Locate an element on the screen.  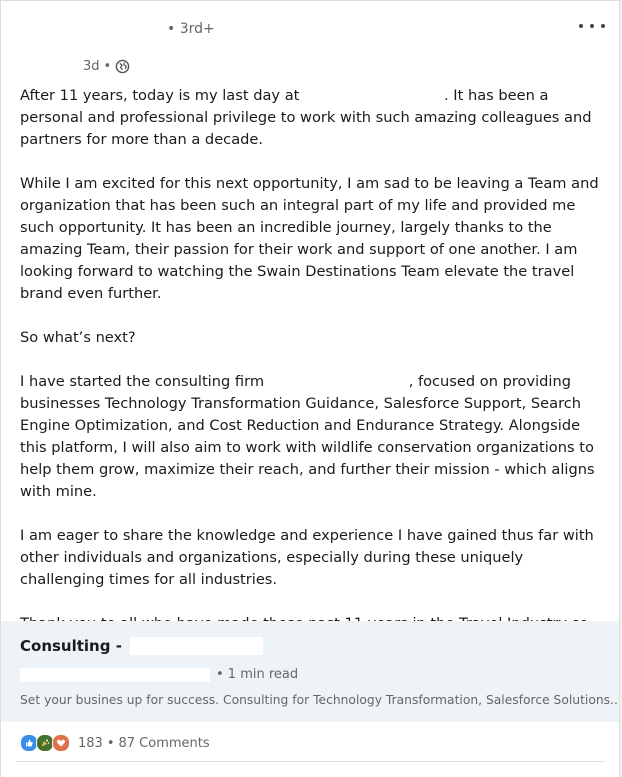
company-mention is located at coordinates (374, 96).